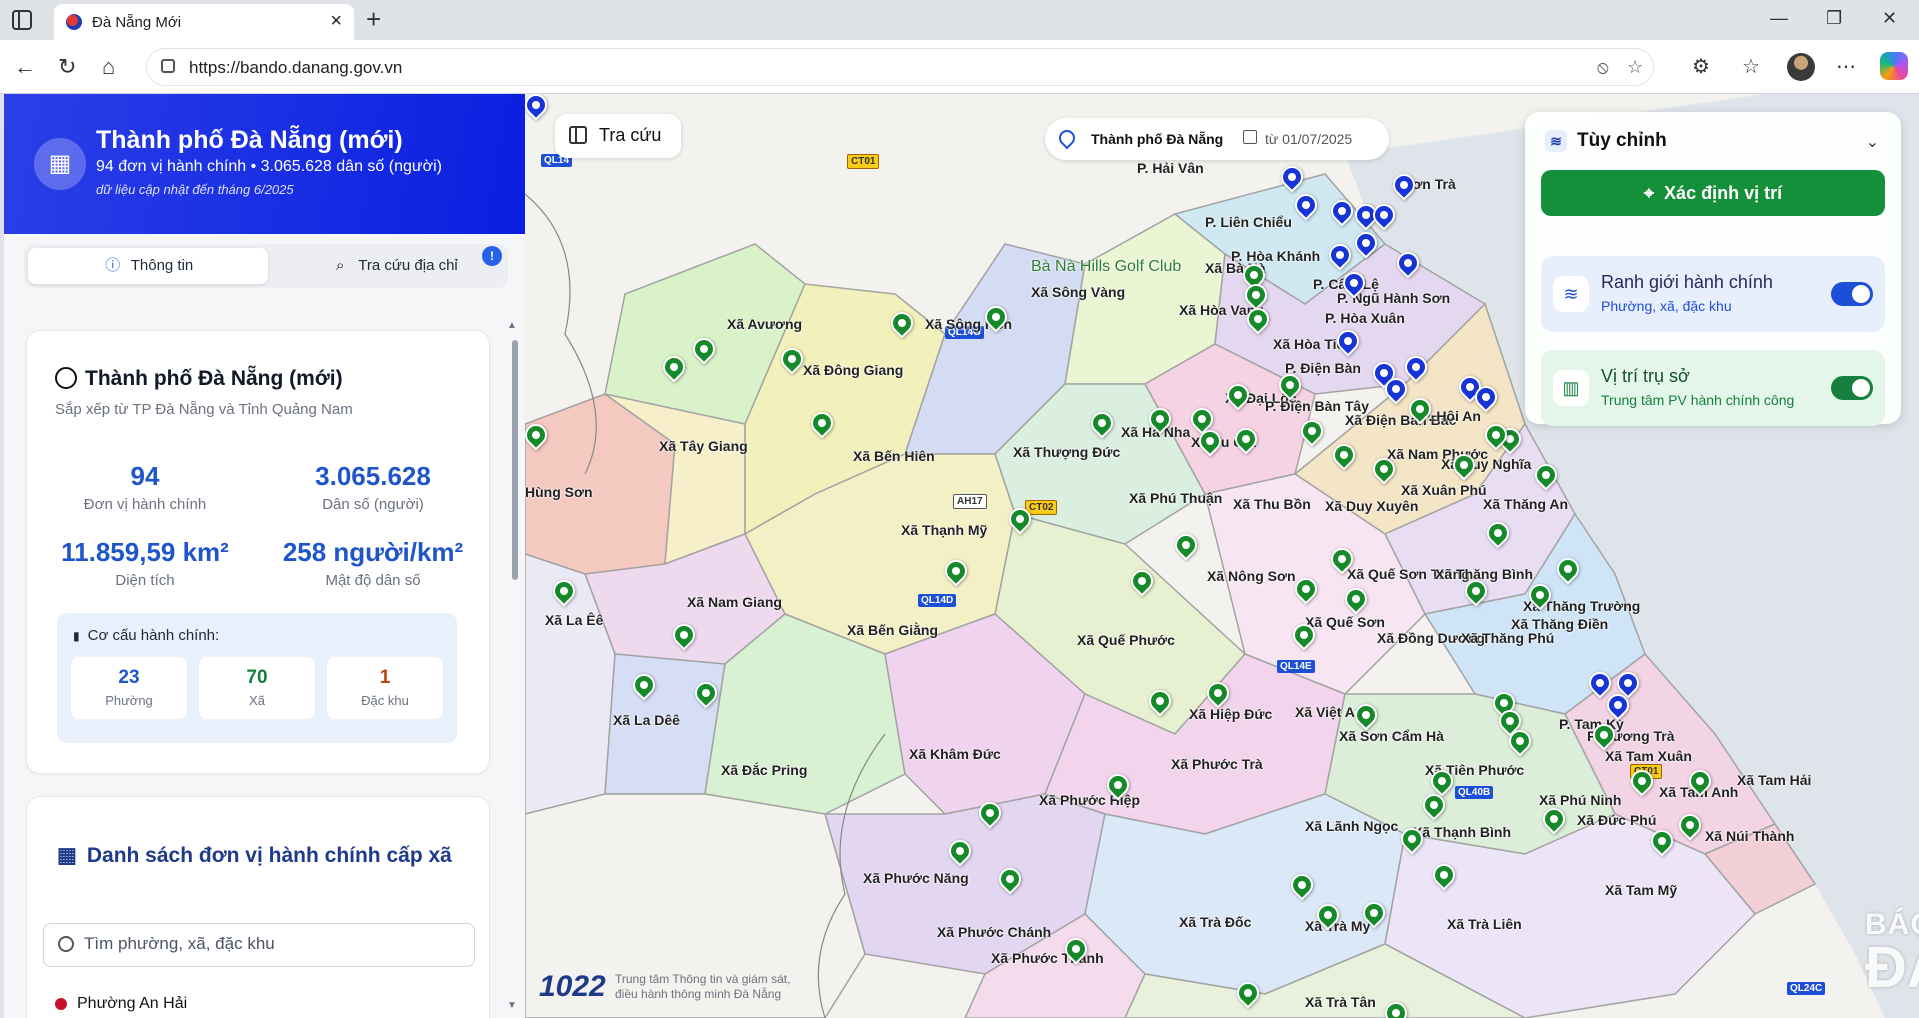 This screenshot has height=1018, width=1919. I want to click on location-city: Thành phố Đà Nẵng, so click(1157, 139).